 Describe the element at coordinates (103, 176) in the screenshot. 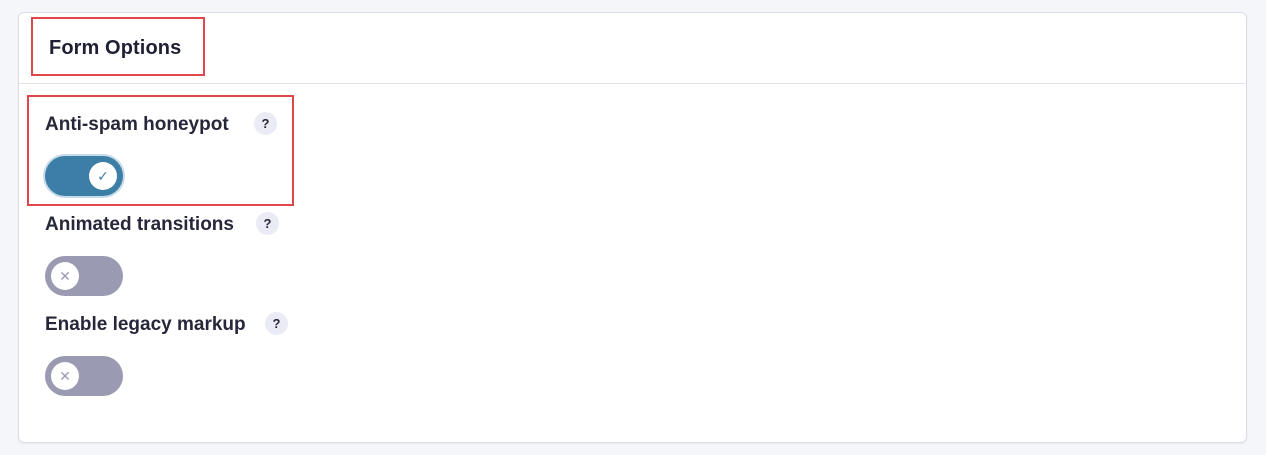

I see `check-icon: ✓` at that location.